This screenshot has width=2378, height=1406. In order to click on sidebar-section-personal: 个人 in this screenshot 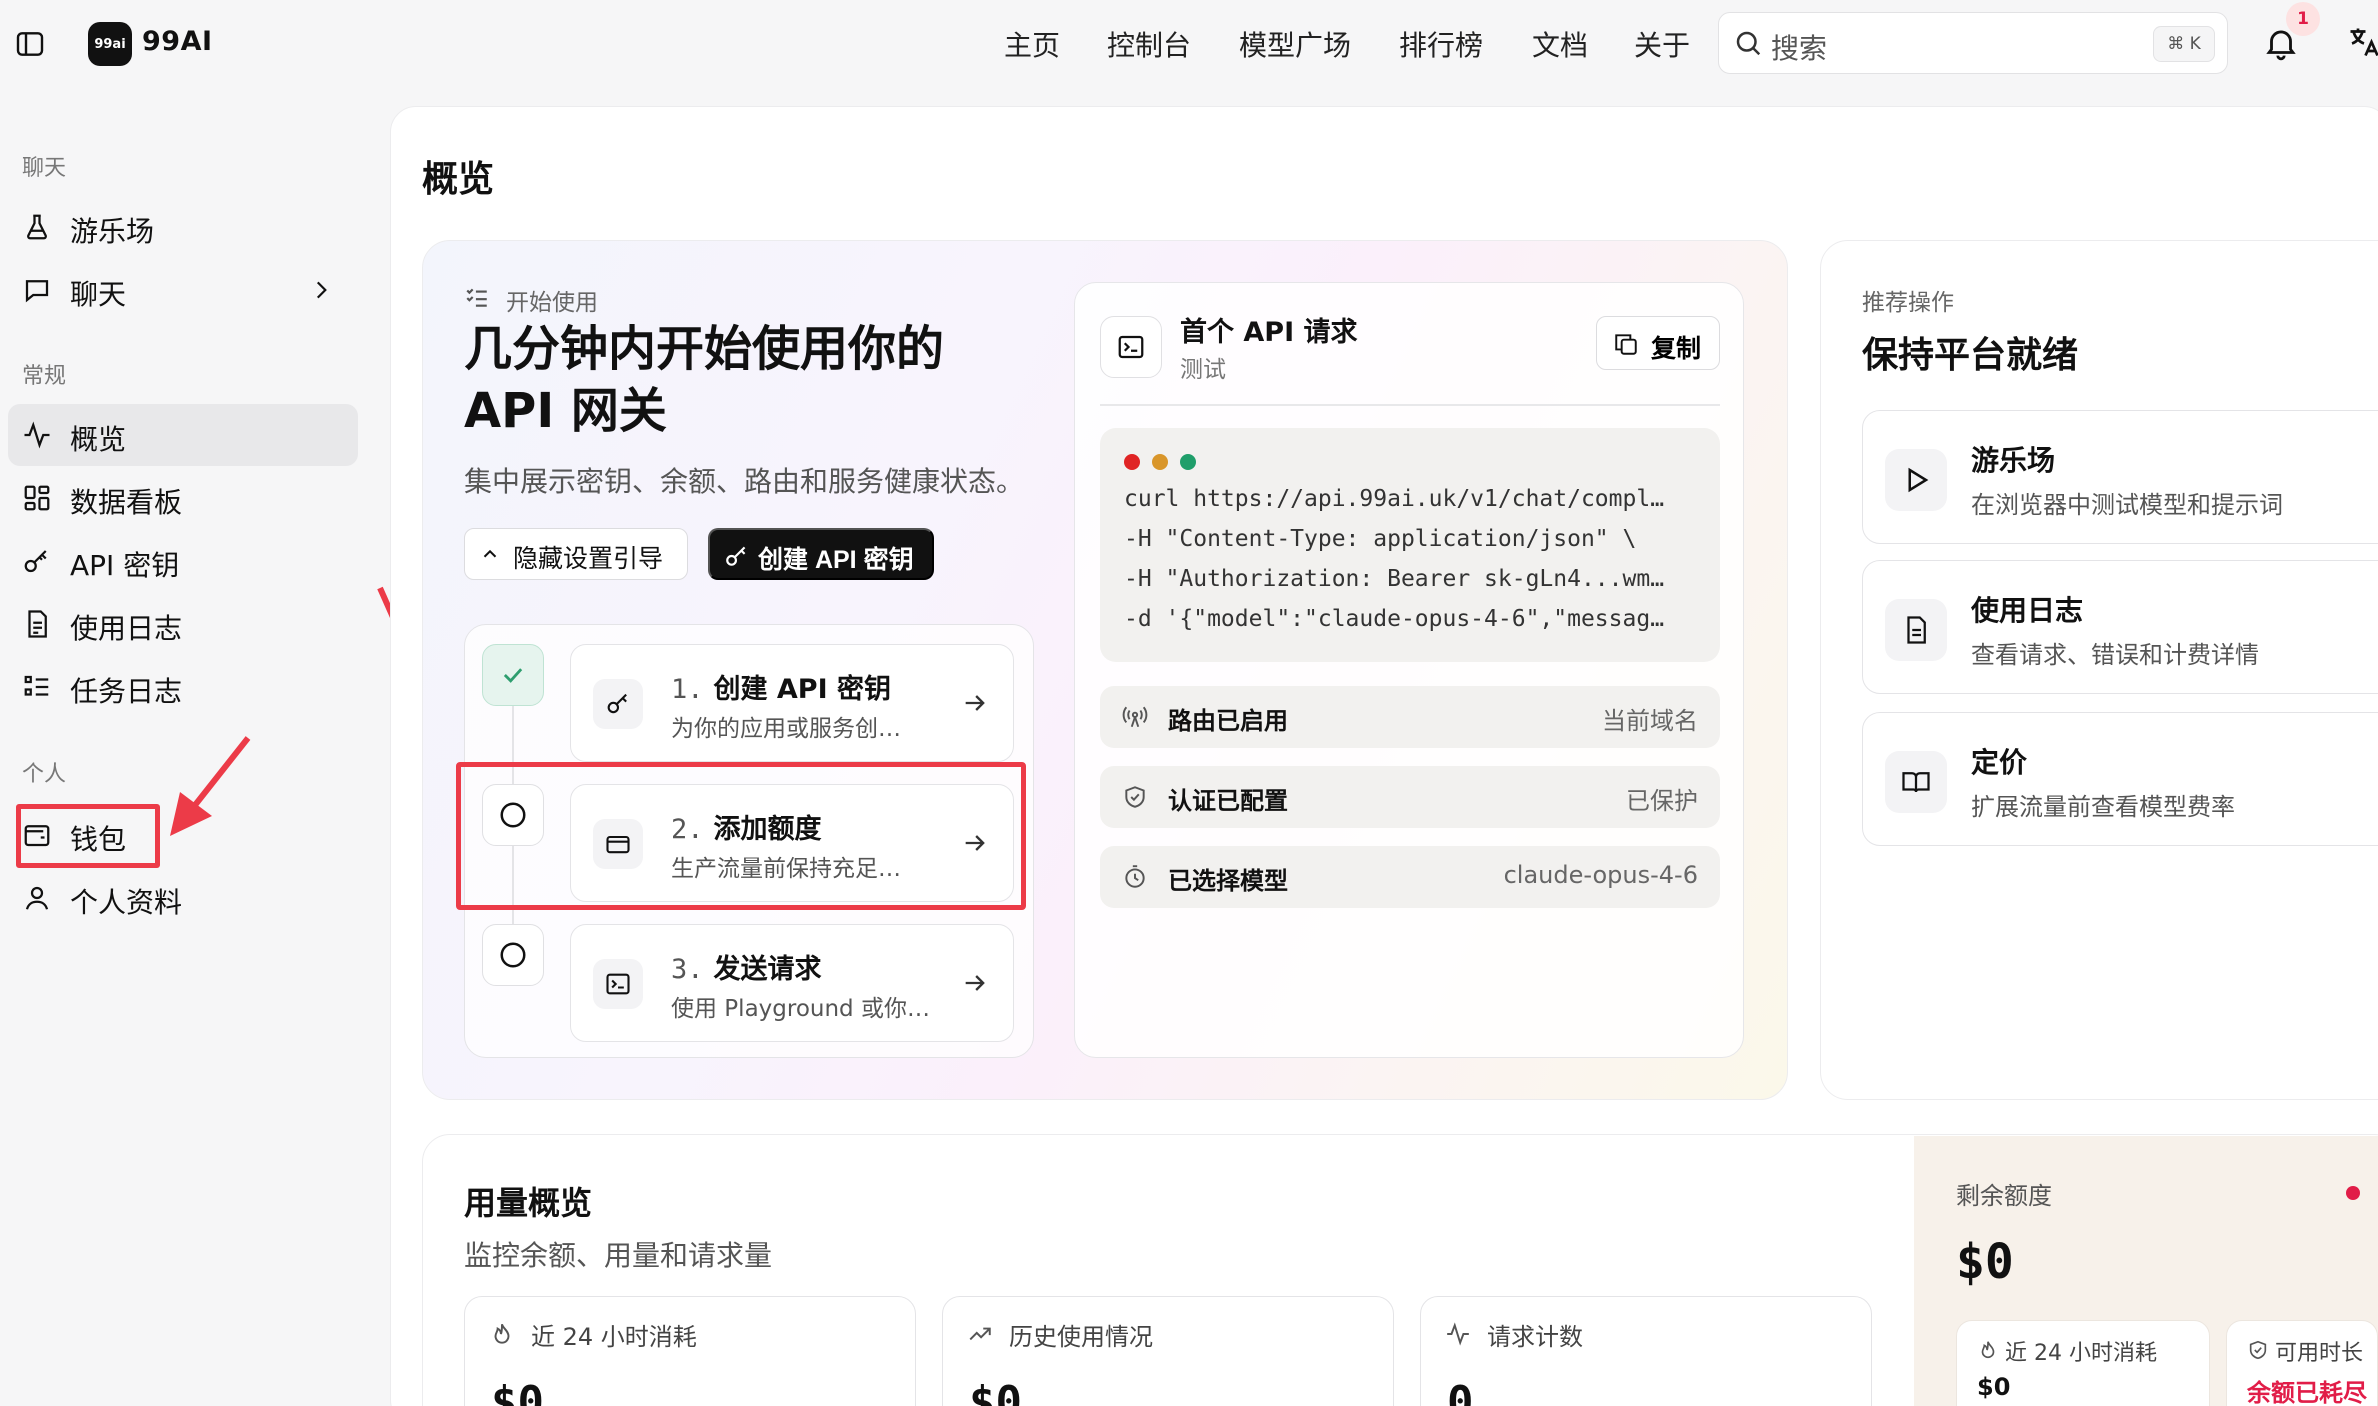, I will do `click(44, 774)`.